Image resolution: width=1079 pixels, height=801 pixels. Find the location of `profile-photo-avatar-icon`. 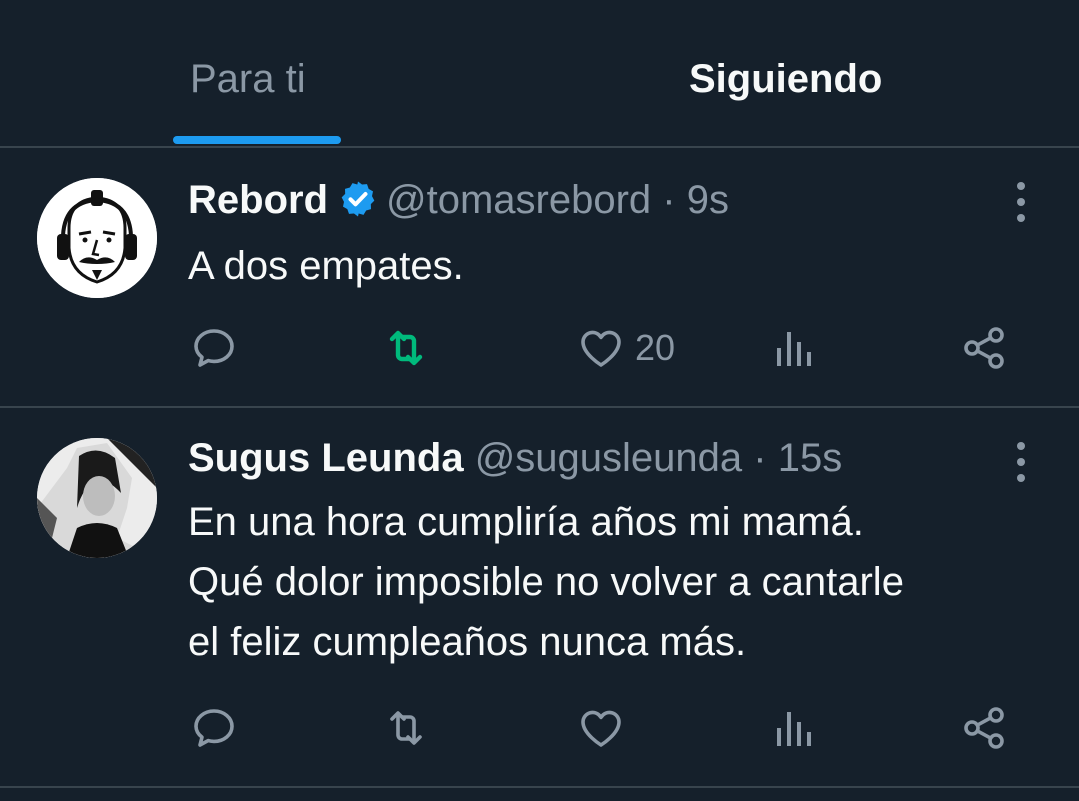

profile-photo-avatar-icon is located at coordinates (97, 498).